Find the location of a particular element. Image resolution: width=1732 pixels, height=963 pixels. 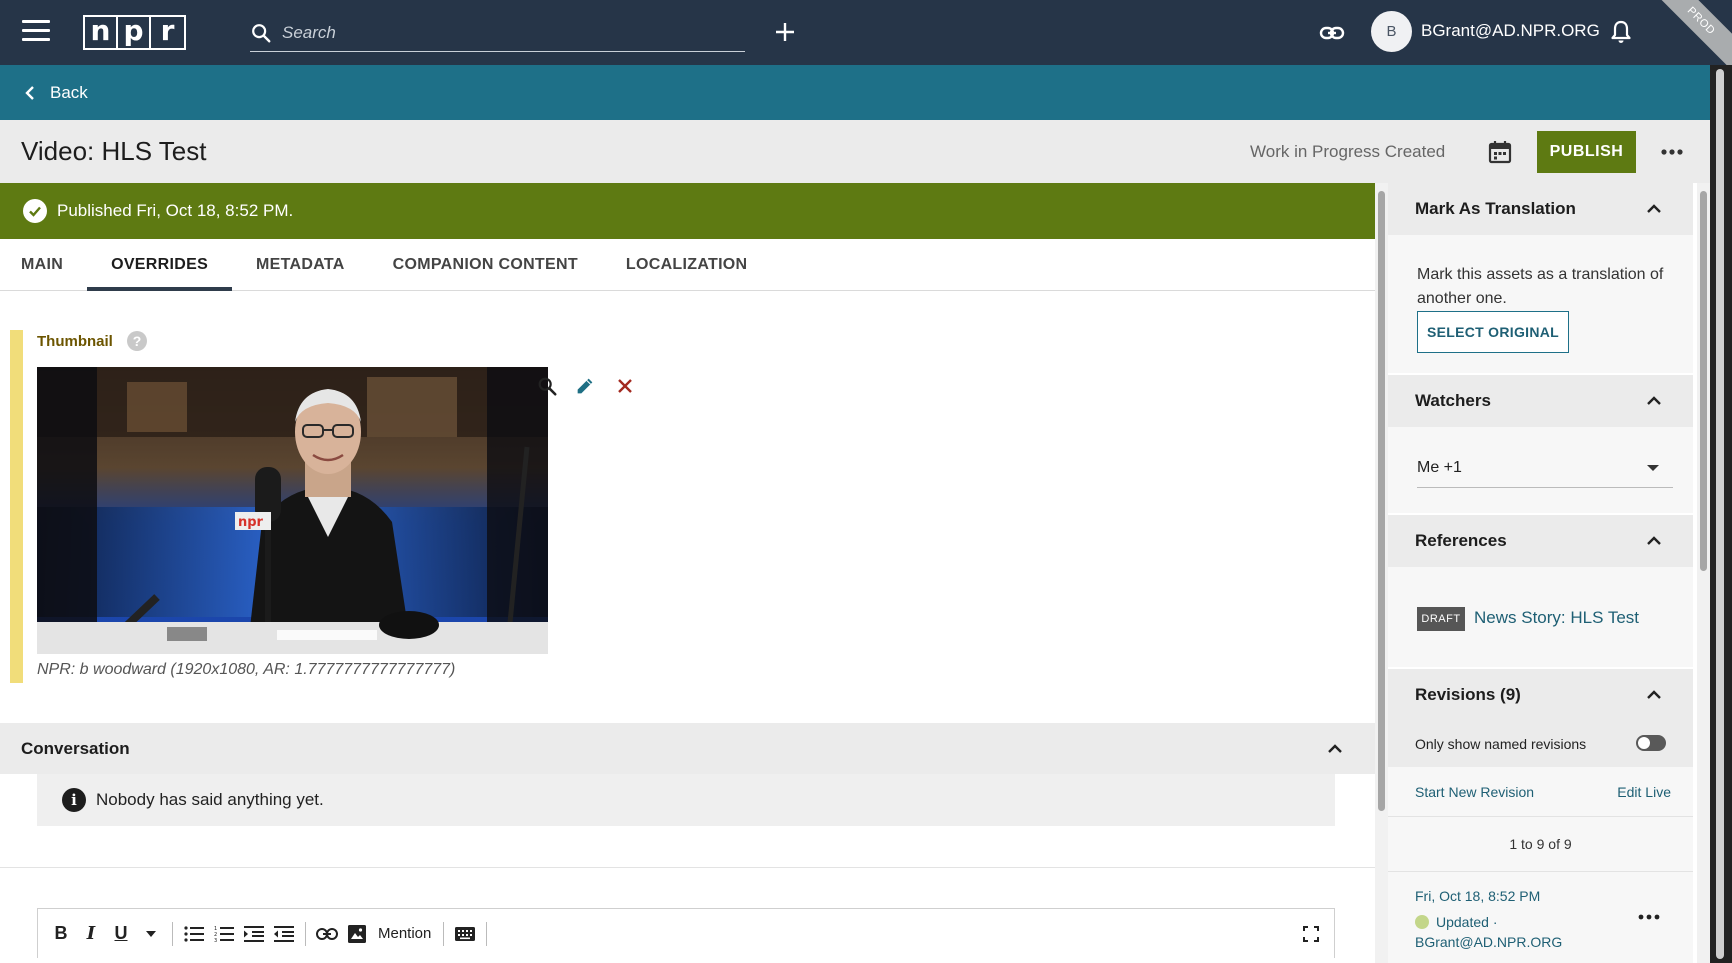

indent-icon is located at coordinates (254, 934).